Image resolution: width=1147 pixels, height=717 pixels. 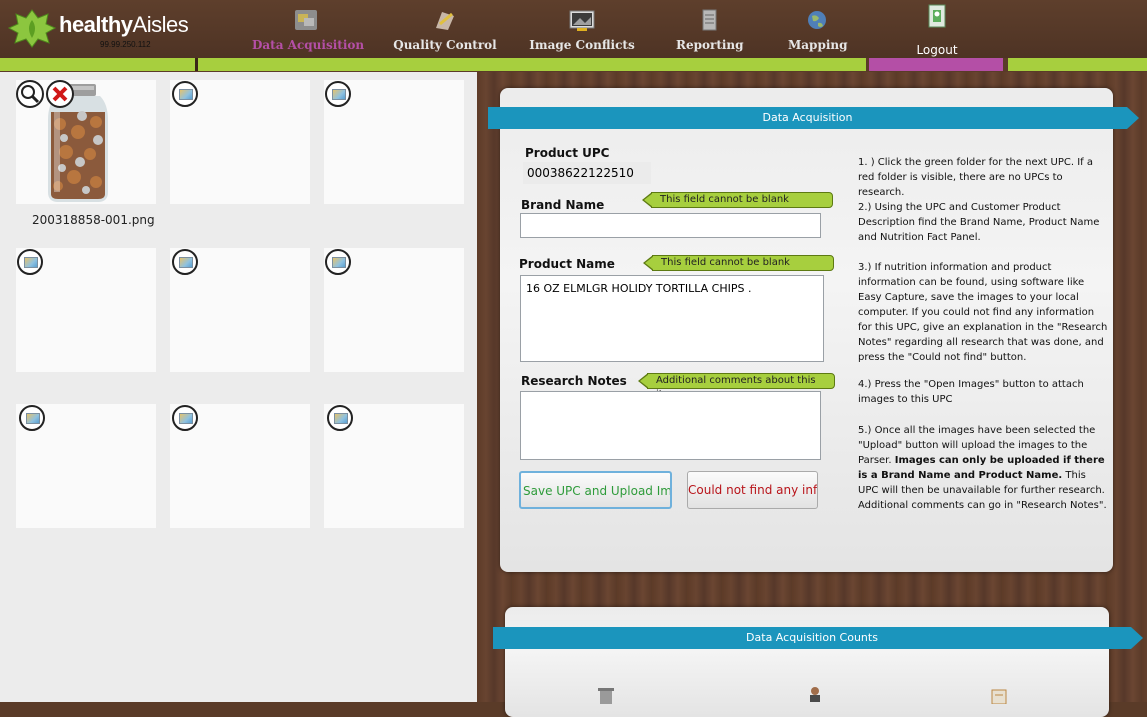 I want to click on data-acquisition-ribbon: Data Acquisition, so click(x=813, y=118).